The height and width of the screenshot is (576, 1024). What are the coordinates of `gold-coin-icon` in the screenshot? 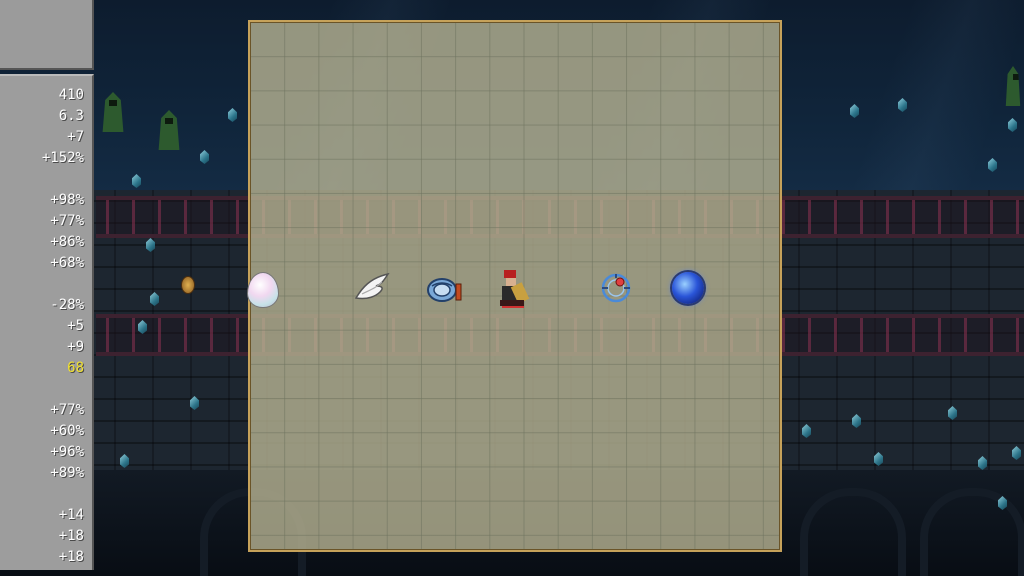 It's located at (188, 285).